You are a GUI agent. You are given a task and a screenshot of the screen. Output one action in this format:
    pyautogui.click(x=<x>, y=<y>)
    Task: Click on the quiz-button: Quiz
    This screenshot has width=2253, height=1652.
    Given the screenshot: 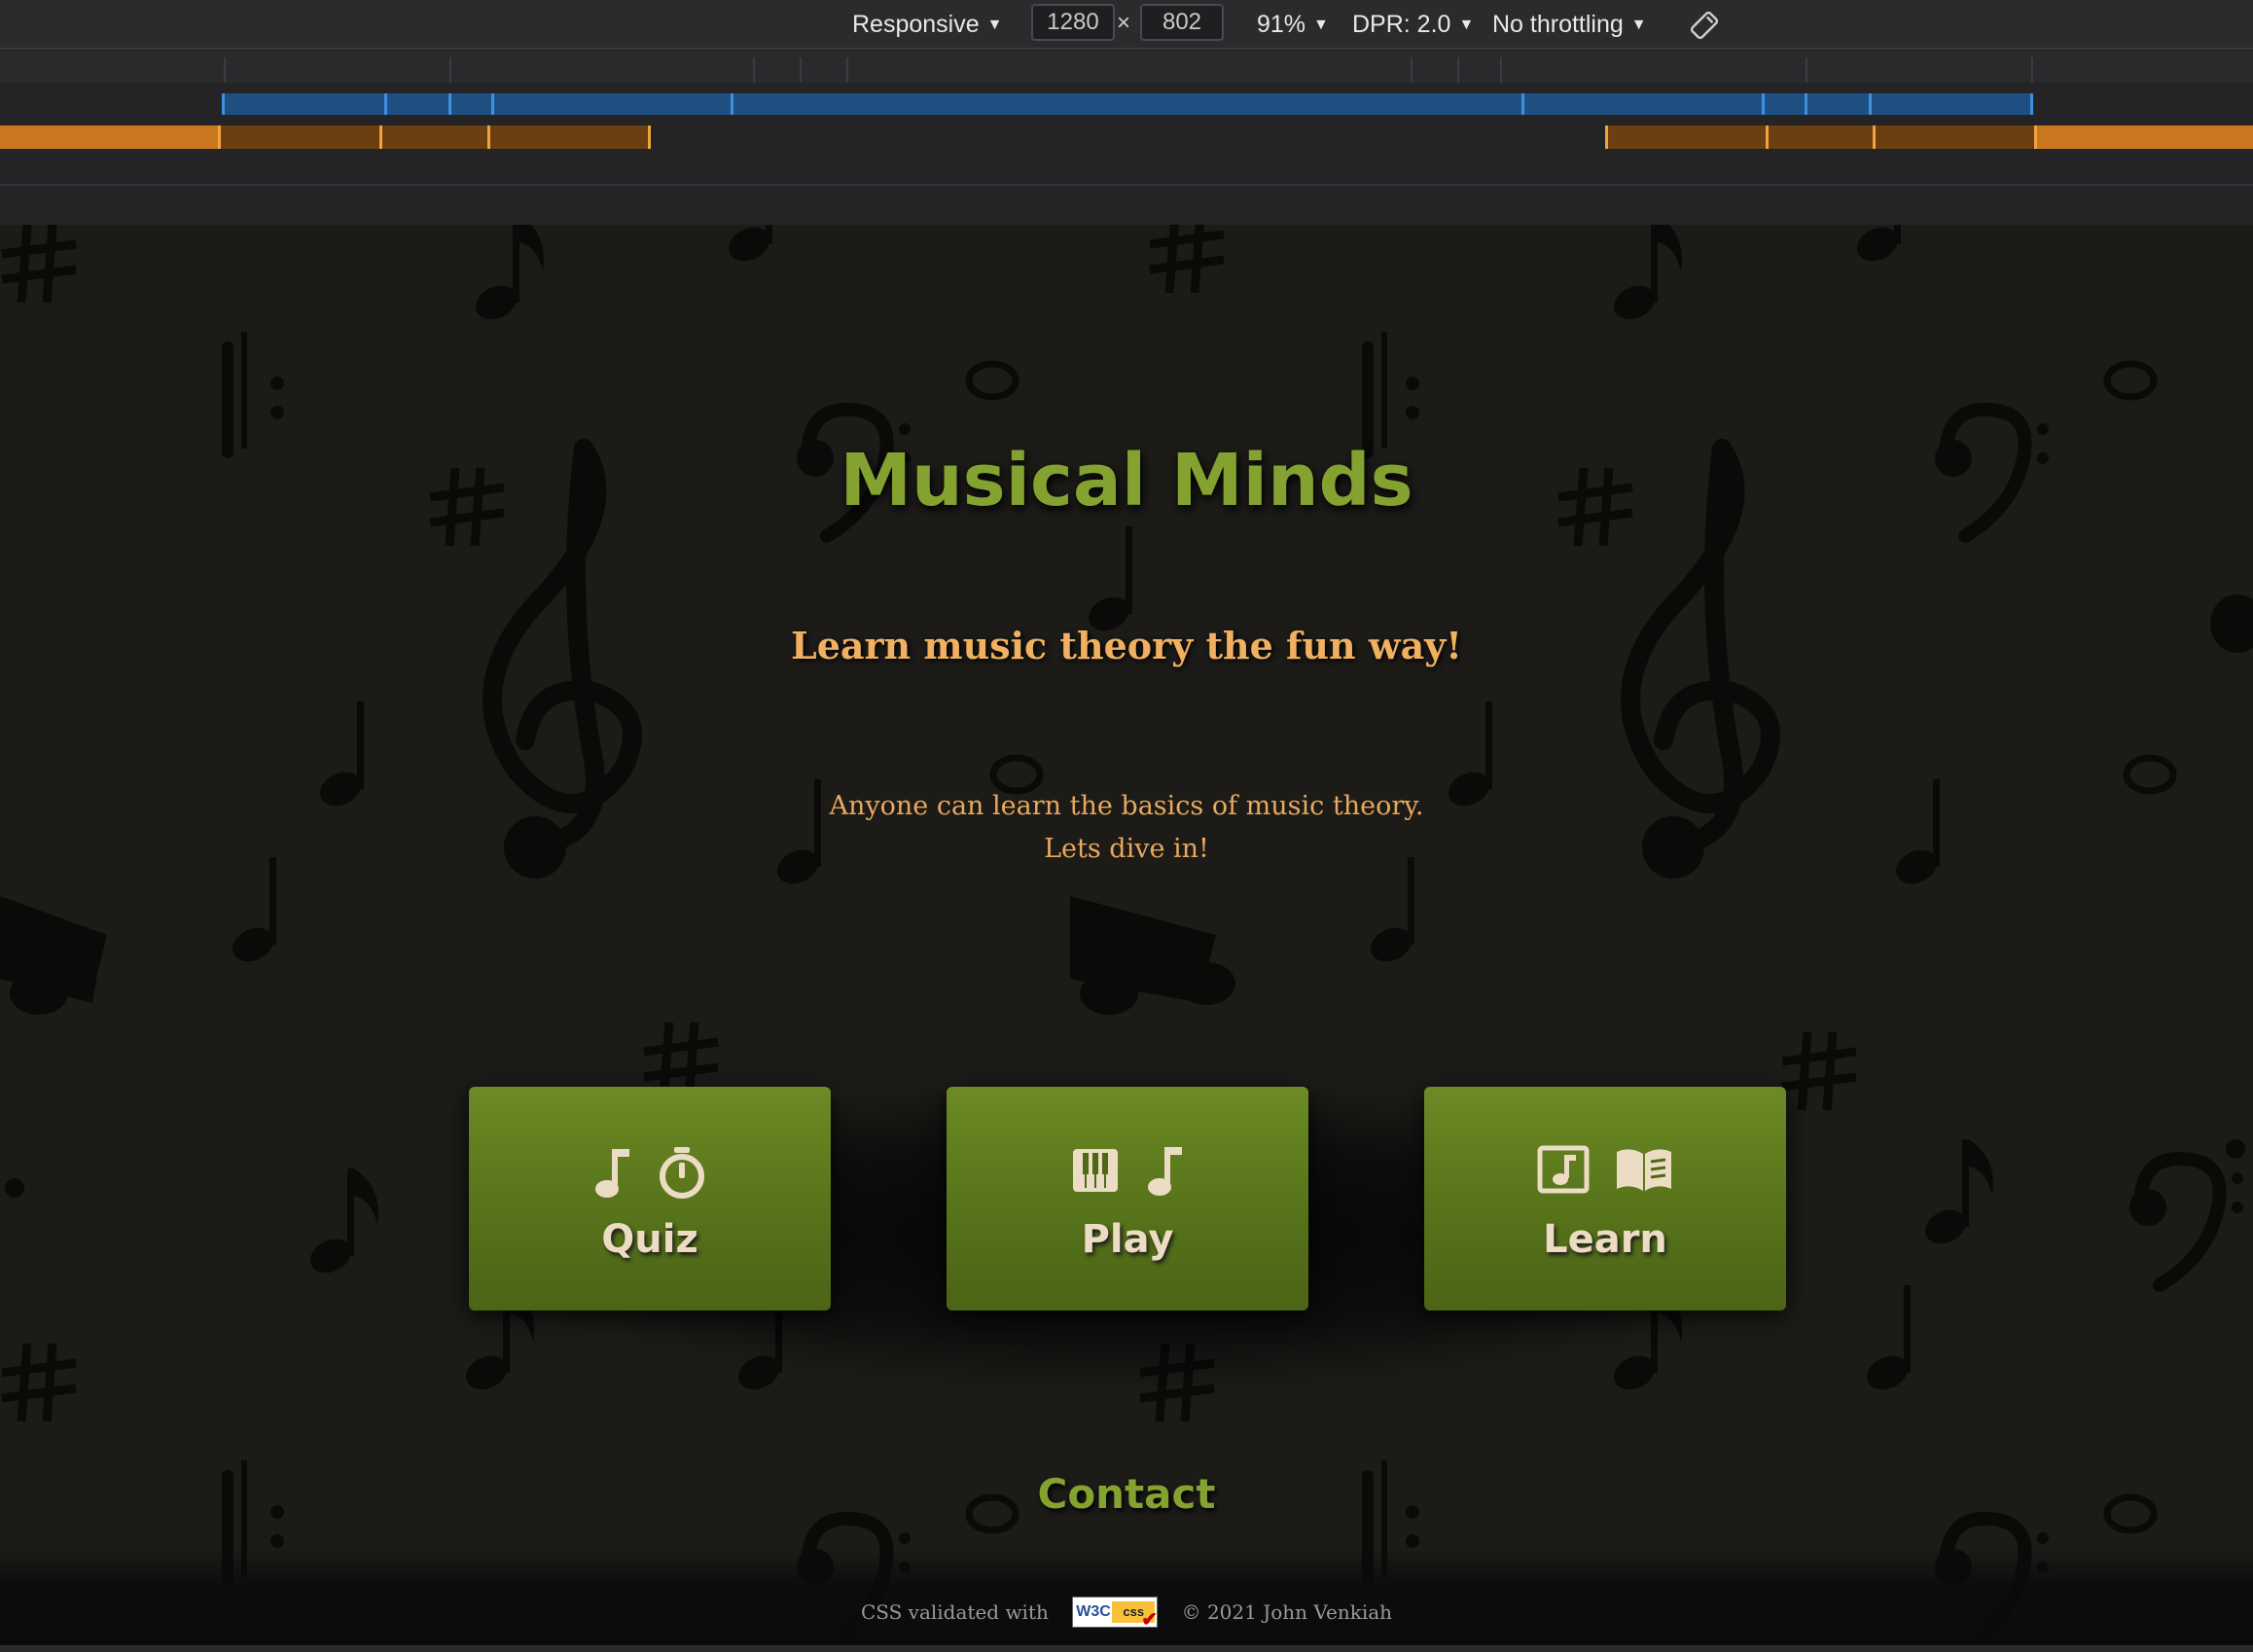 What is the action you would take?
    pyautogui.click(x=650, y=1199)
    